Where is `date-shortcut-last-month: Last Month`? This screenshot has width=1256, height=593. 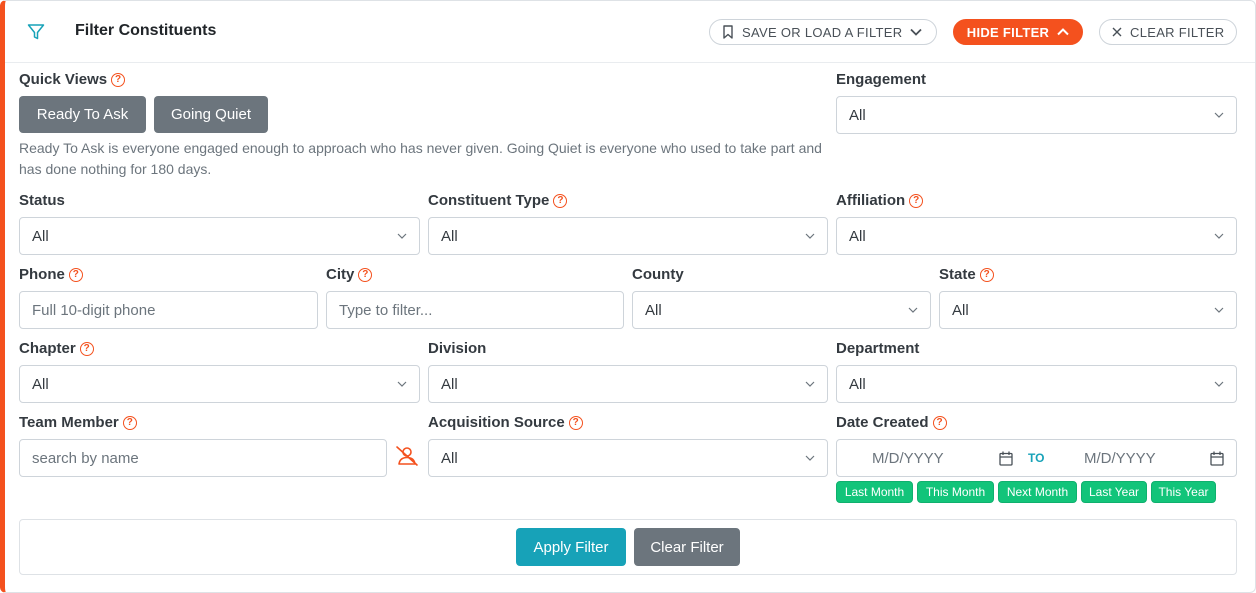 date-shortcut-last-month: Last Month is located at coordinates (874, 492).